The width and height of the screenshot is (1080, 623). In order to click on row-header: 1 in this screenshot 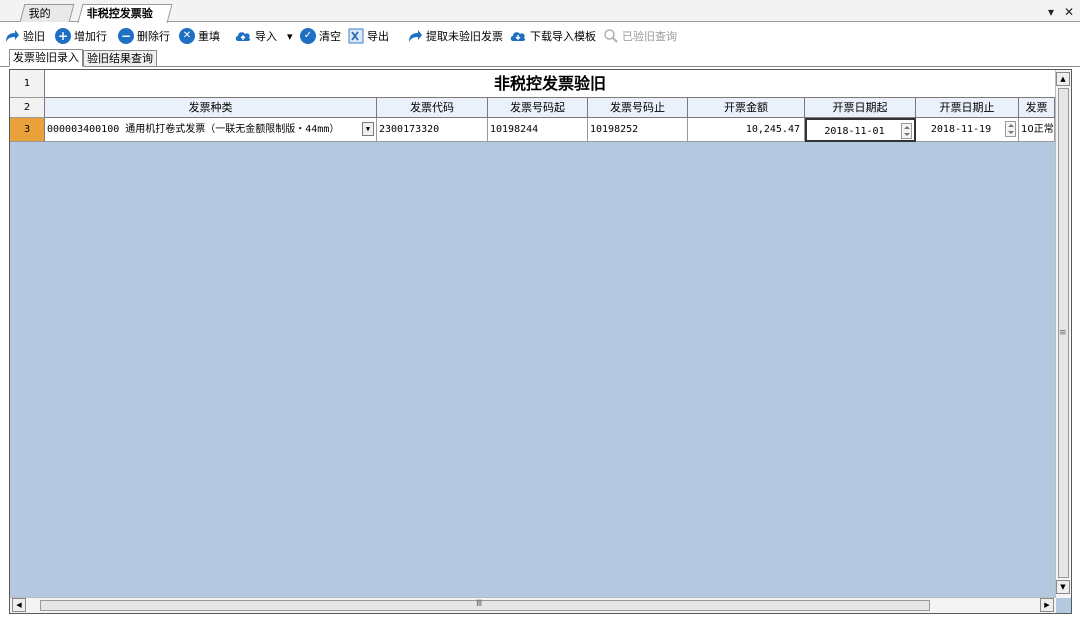, I will do `click(27, 84)`.